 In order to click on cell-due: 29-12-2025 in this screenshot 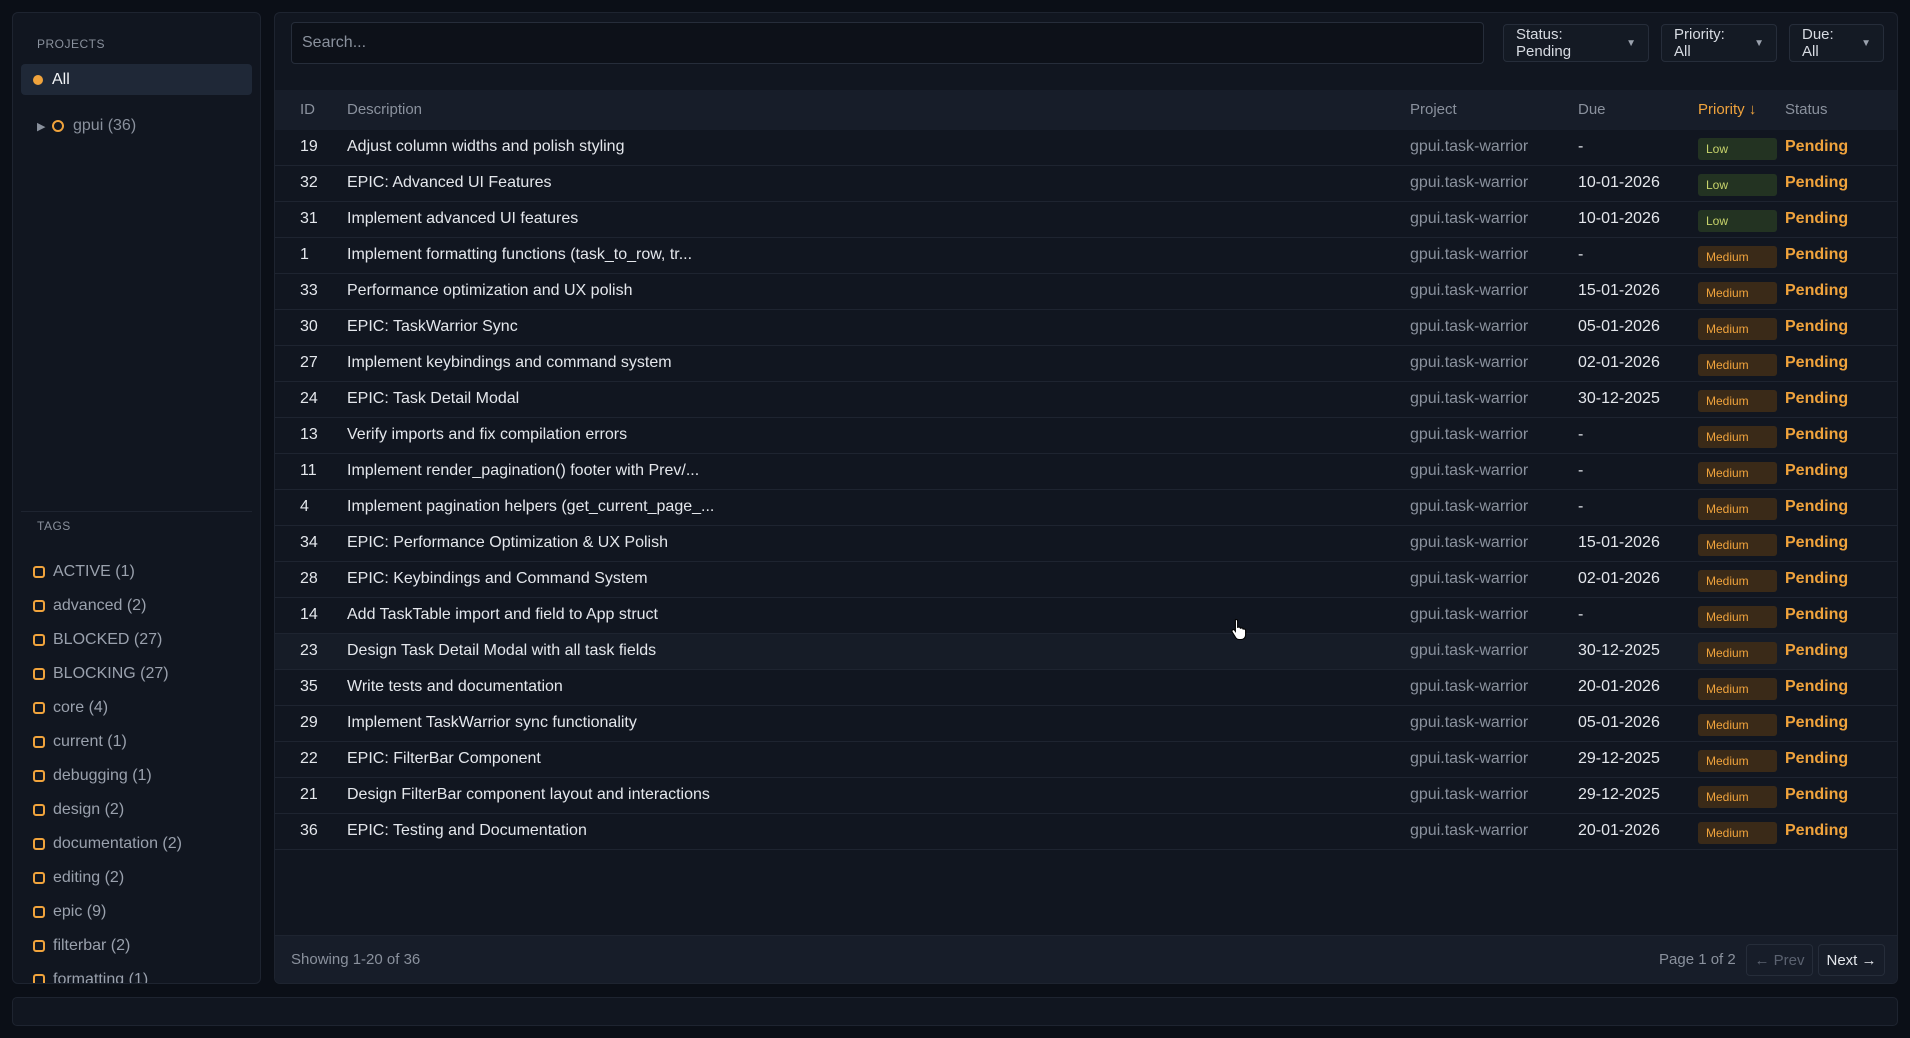, I will do `click(1619, 794)`.